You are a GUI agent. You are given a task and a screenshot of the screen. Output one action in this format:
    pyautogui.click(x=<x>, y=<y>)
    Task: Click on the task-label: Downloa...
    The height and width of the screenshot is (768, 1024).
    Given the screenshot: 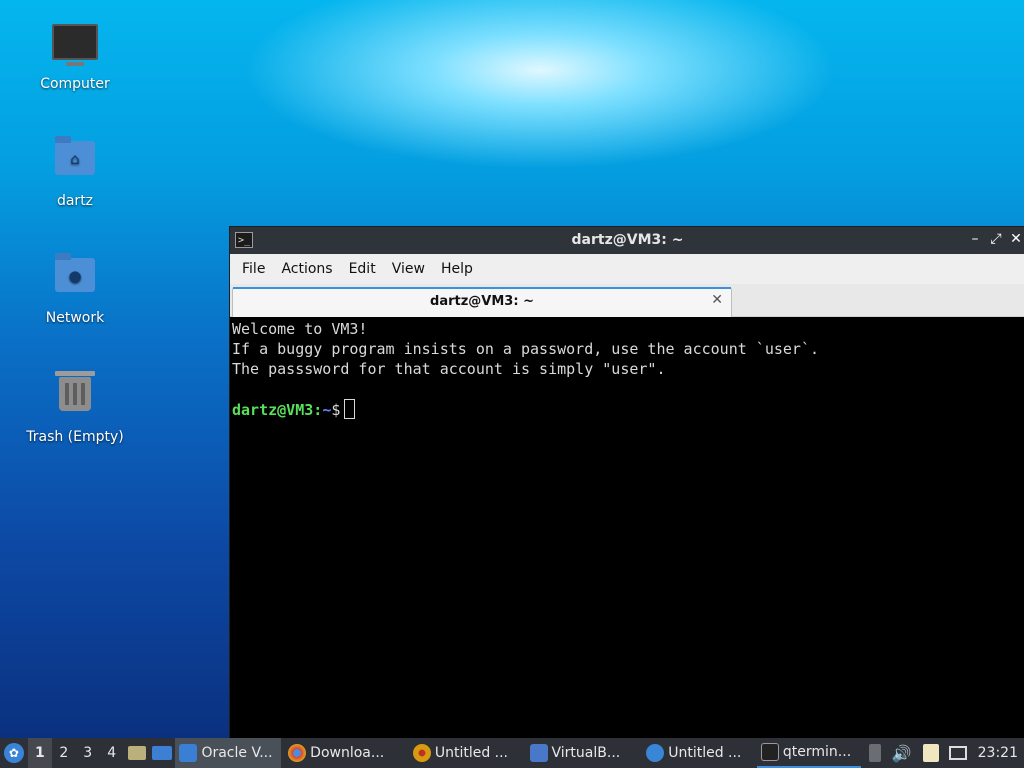 What is the action you would take?
    pyautogui.click(x=347, y=753)
    